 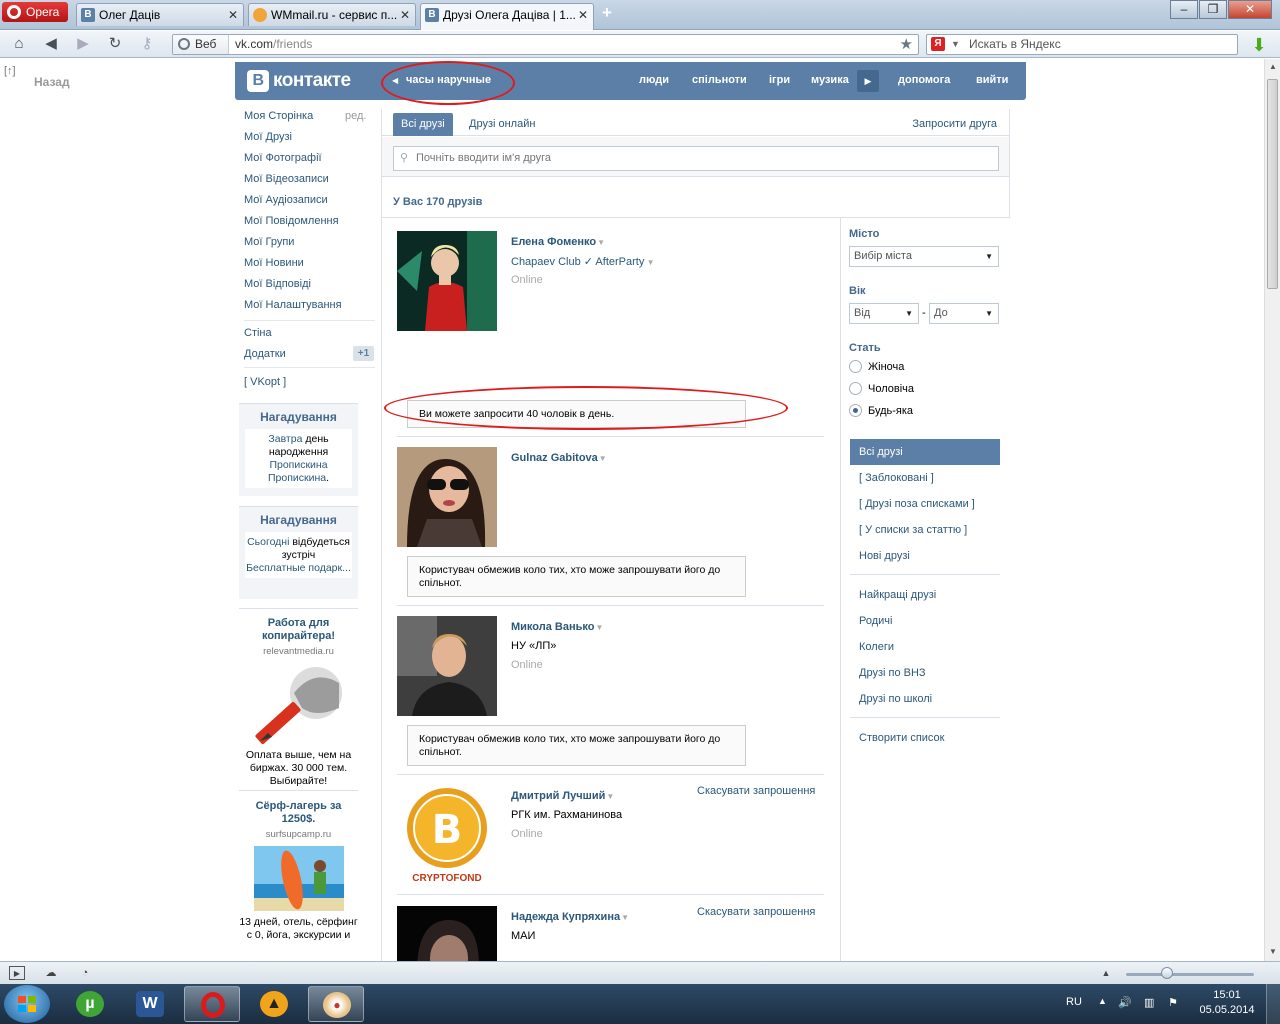 What do you see at coordinates (954, 124) in the screenshot?
I see `invite-friend-link: Запросити друга` at bounding box center [954, 124].